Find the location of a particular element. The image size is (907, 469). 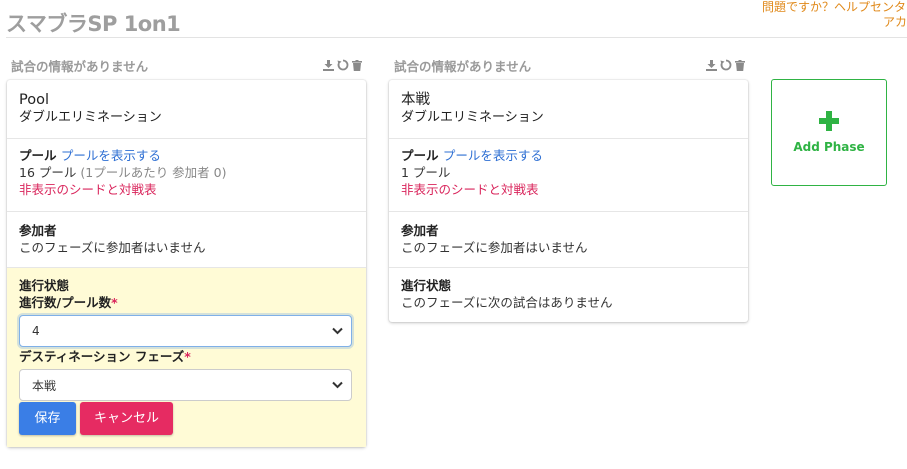

save-button: 保存 is located at coordinates (47, 418).